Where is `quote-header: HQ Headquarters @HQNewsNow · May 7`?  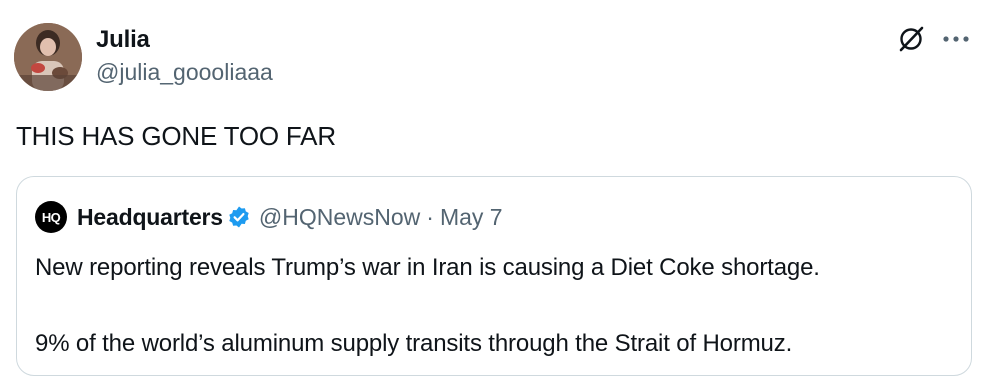 quote-header: HQ Headquarters @HQNewsNow · May 7 is located at coordinates (269, 217).